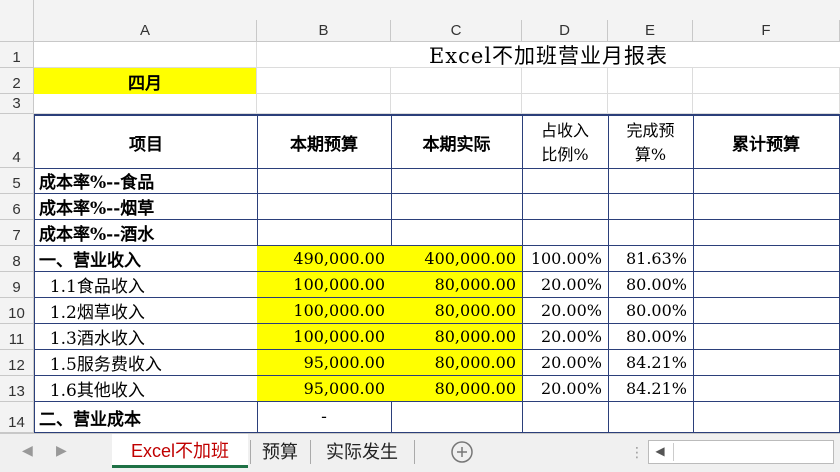  Describe the element at coordinates (565, 81) in the screenshot. I see `cell-d2` at that location.